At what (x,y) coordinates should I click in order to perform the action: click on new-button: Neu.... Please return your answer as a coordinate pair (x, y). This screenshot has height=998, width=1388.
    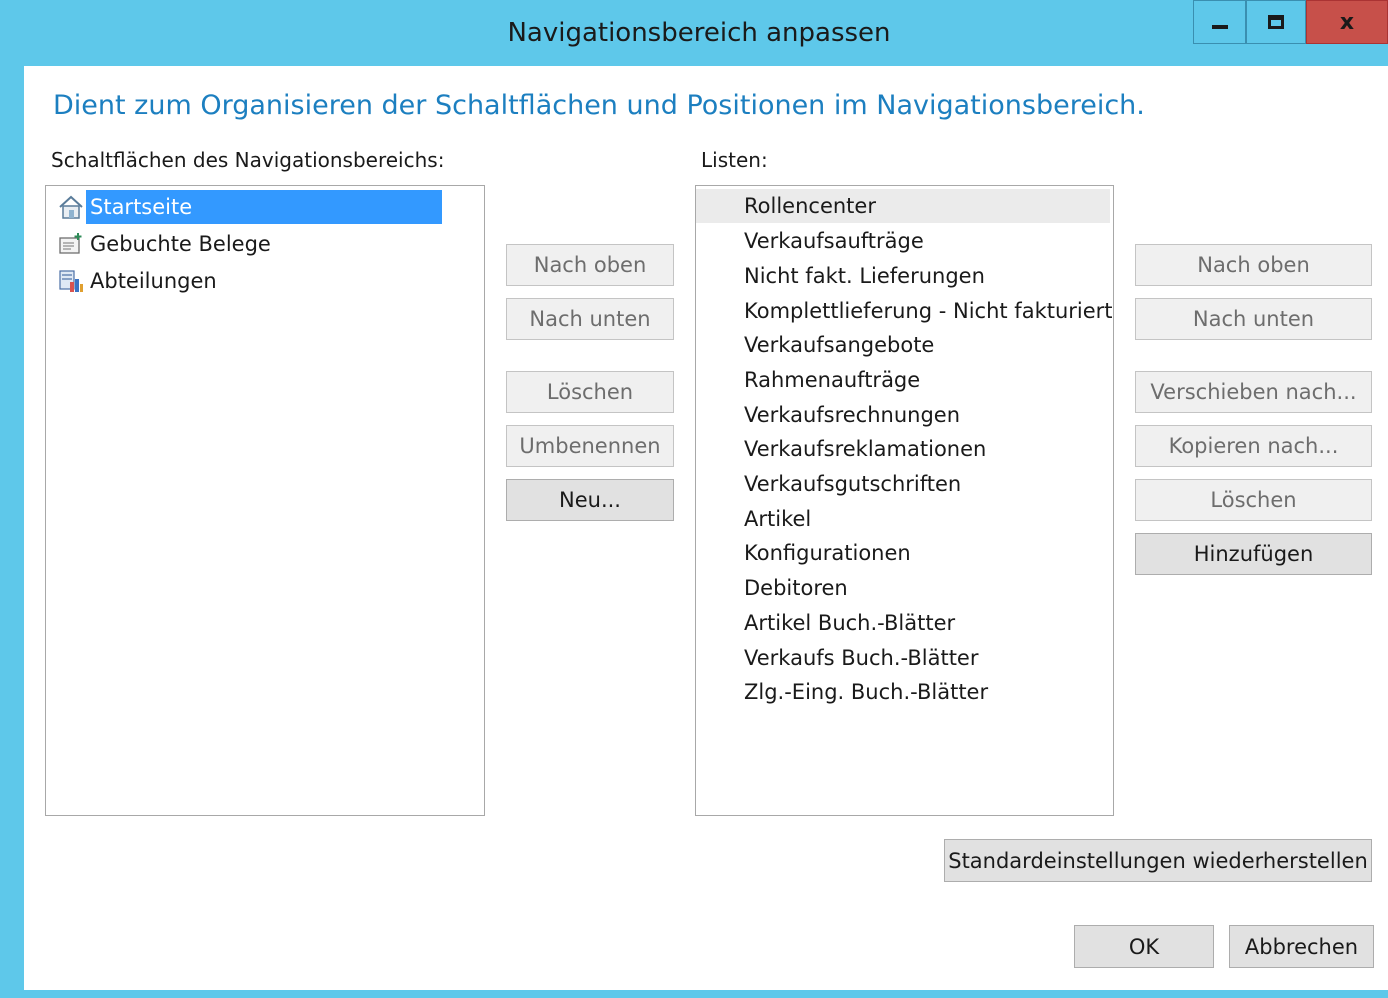
    Looking at the image, I should click on (590, 500).